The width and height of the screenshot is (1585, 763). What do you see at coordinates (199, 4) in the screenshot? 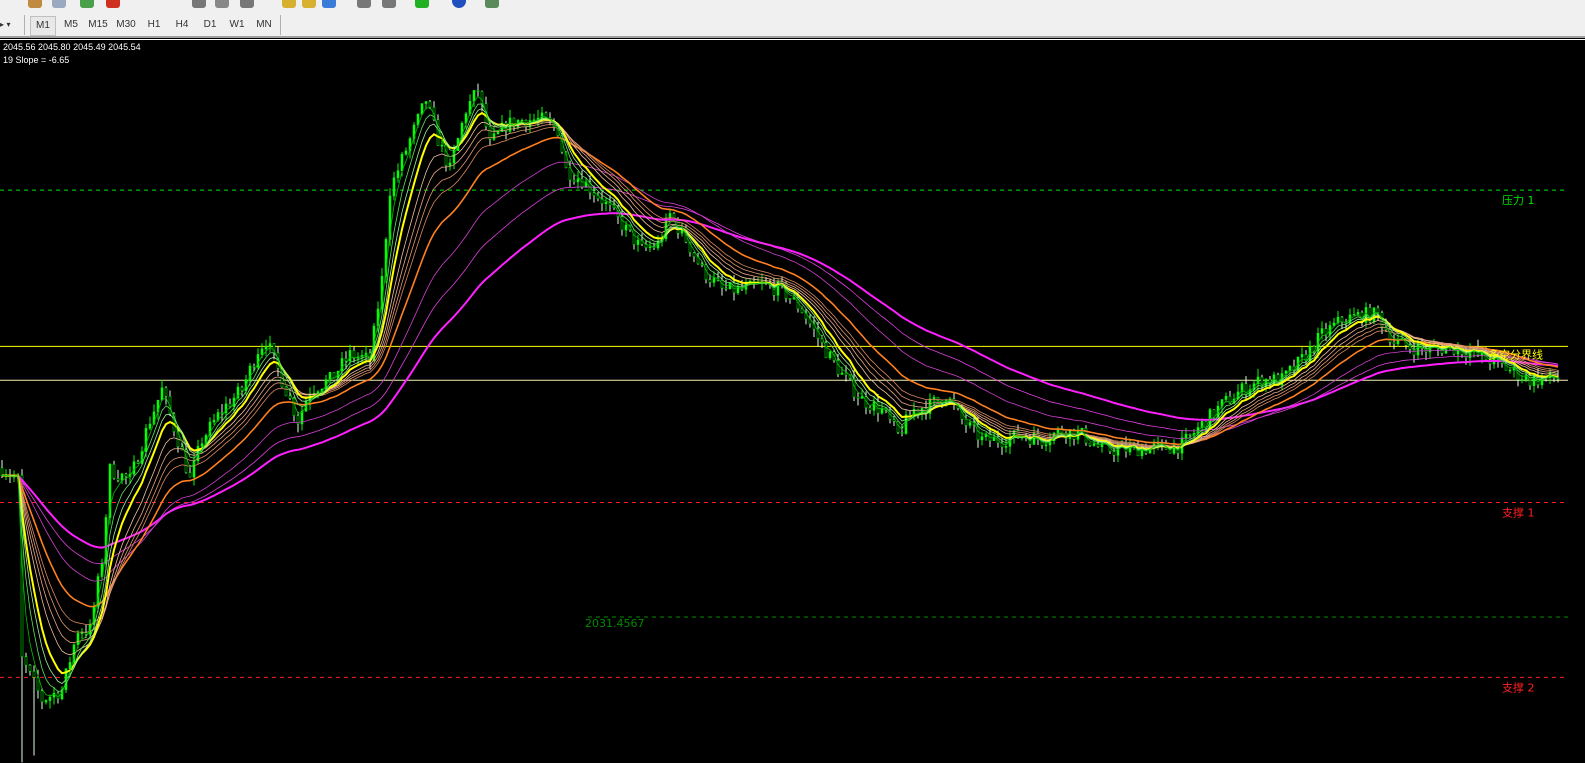
I see `chart-bars-icon` at bounding box center [199, 4].